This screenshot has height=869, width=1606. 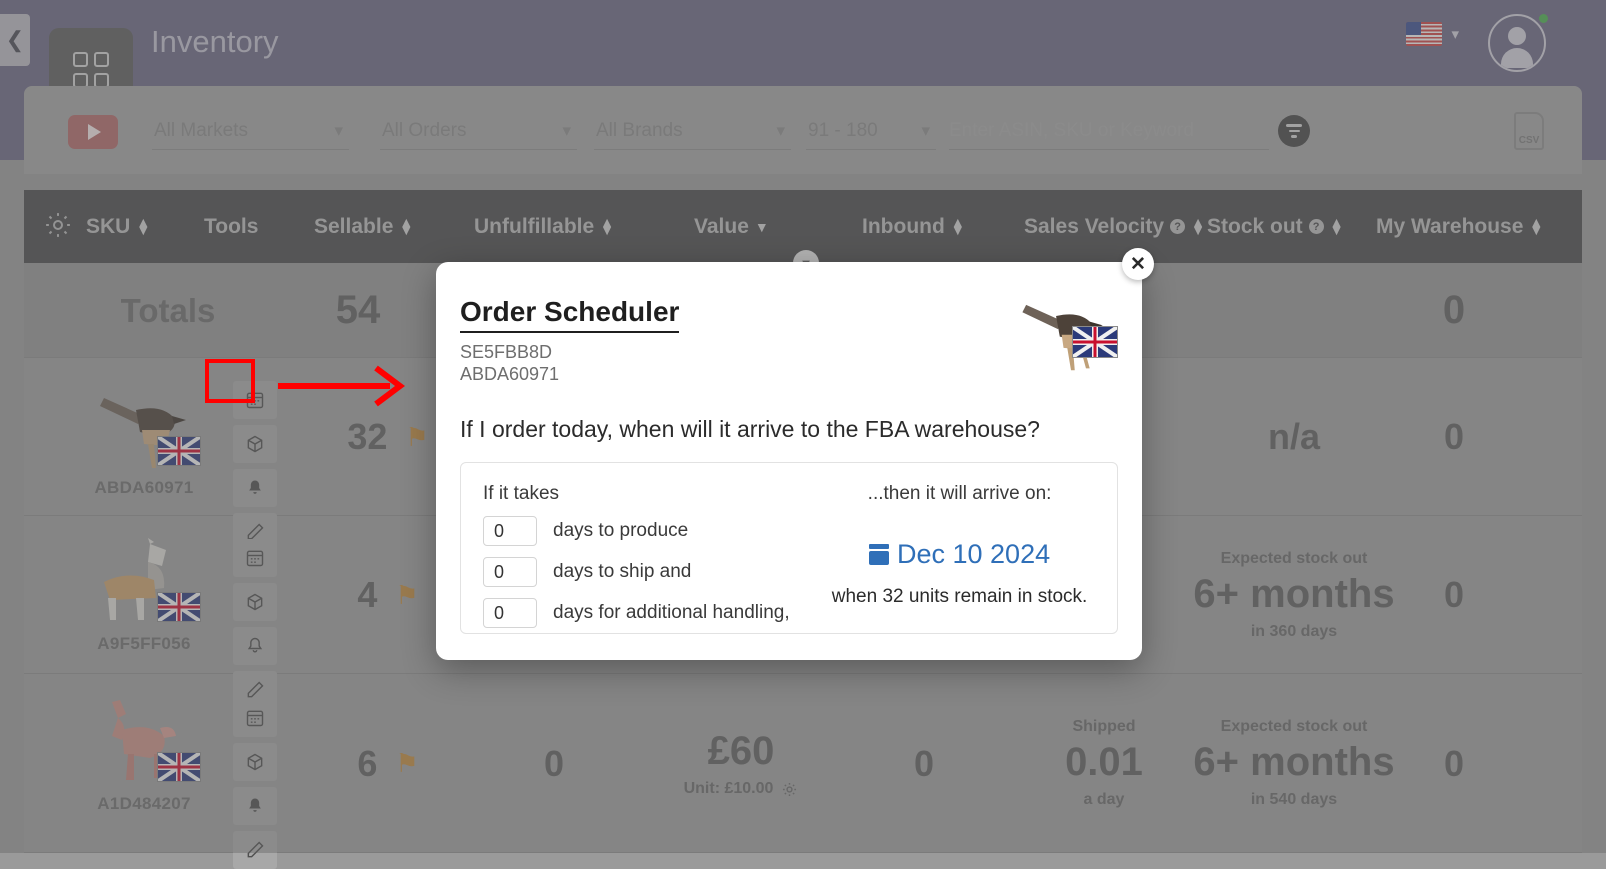 I want to click on arrival-date-row: Dec 10 2024, so click(x=959, y=554).